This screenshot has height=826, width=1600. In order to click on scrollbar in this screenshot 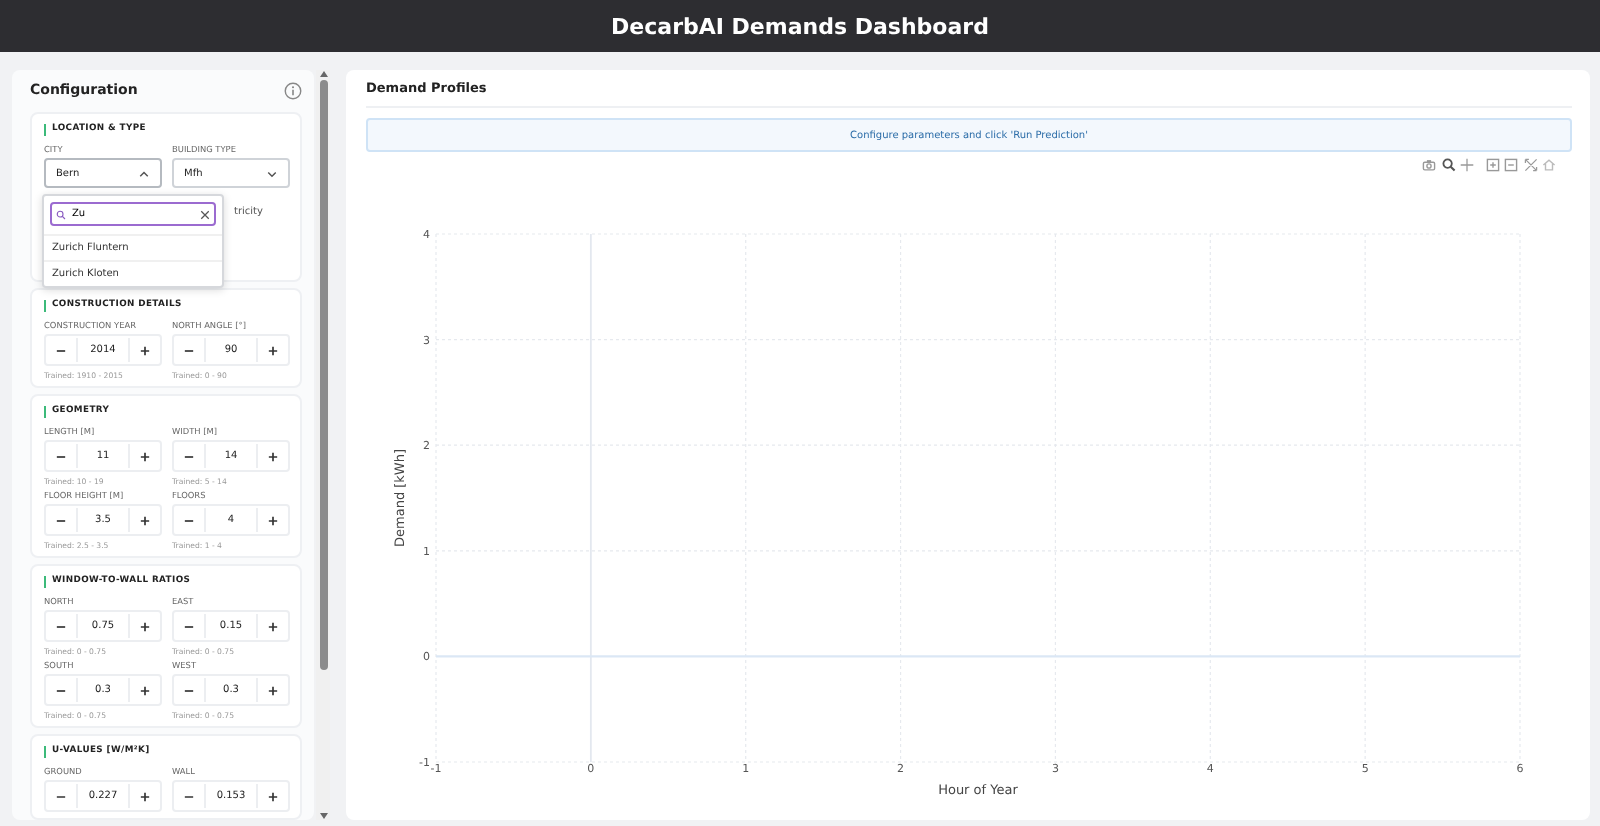, I will do `click(323, 445)`.